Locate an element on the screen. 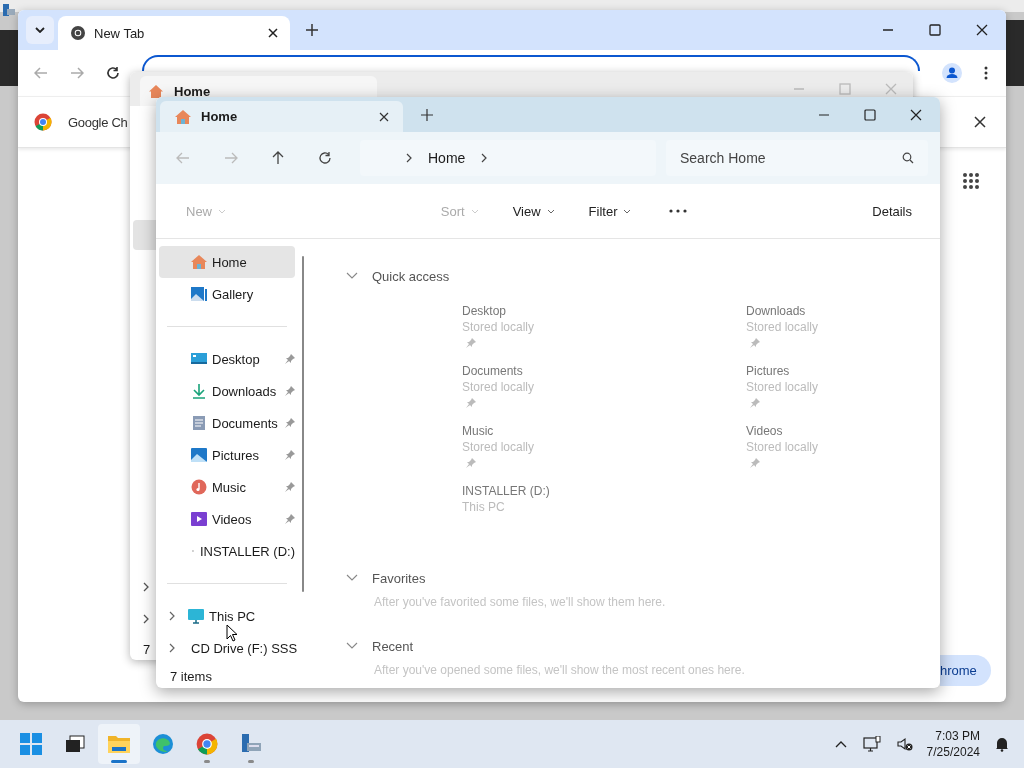  gallery-icon is located at coordinates (199, 294).